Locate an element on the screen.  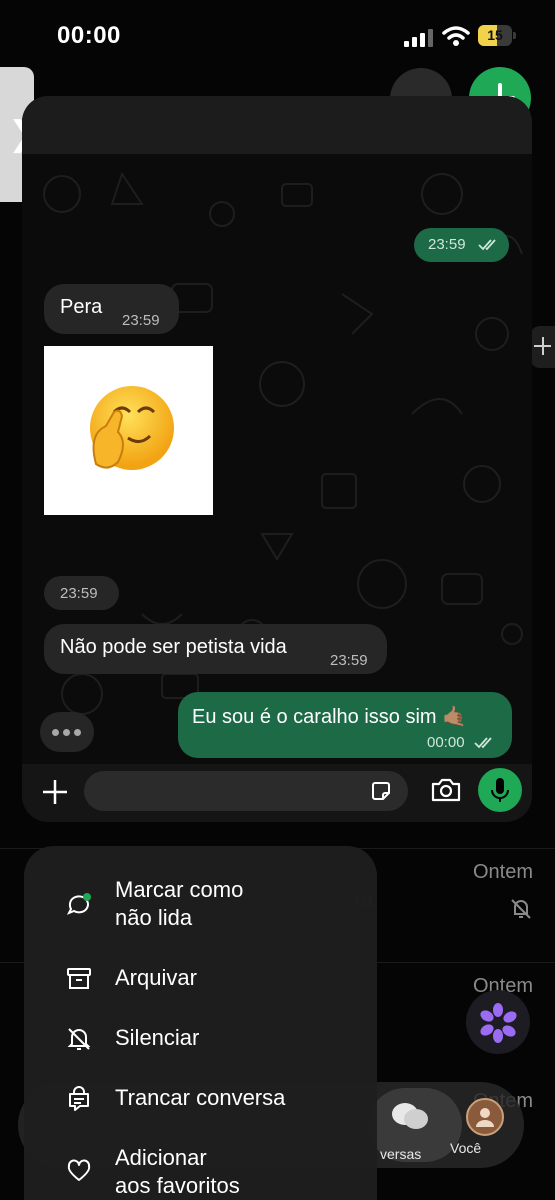
message-incoming: 23:59 is located at coordinates (81, 593).